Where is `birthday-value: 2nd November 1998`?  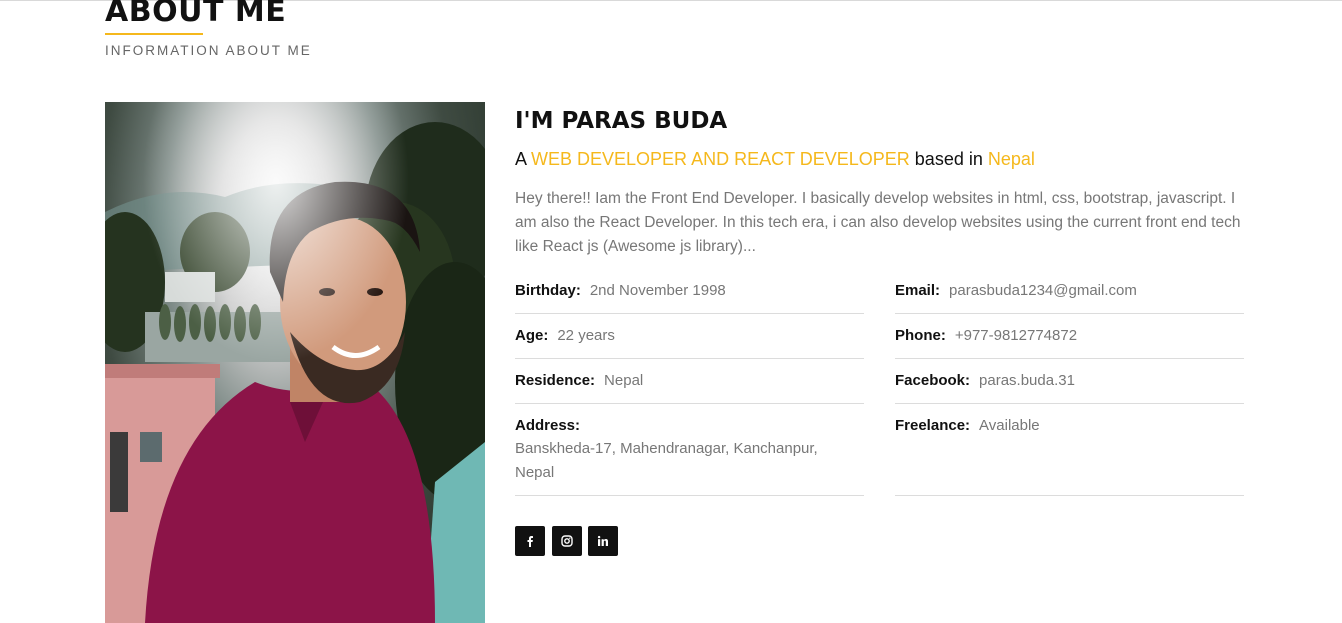
birthday-value: 2nd November 1998 is located at coordinates (657, 290).